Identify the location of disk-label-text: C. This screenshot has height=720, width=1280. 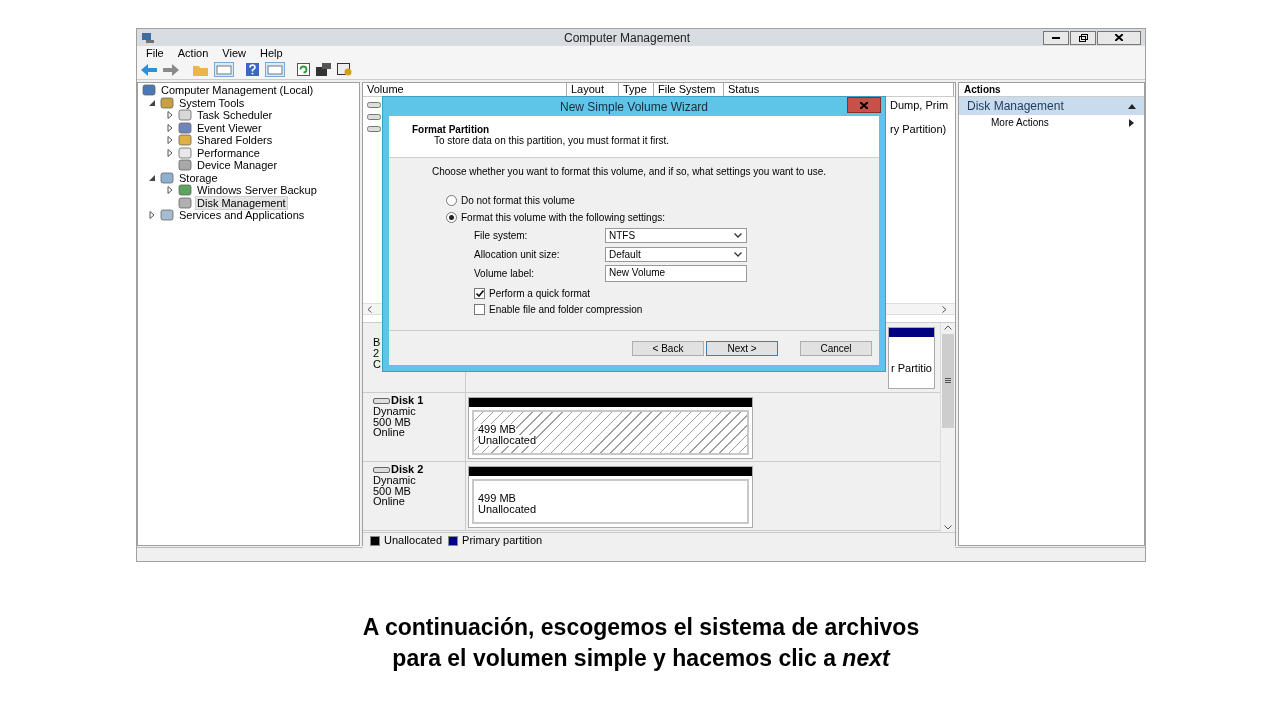
(377, 364).